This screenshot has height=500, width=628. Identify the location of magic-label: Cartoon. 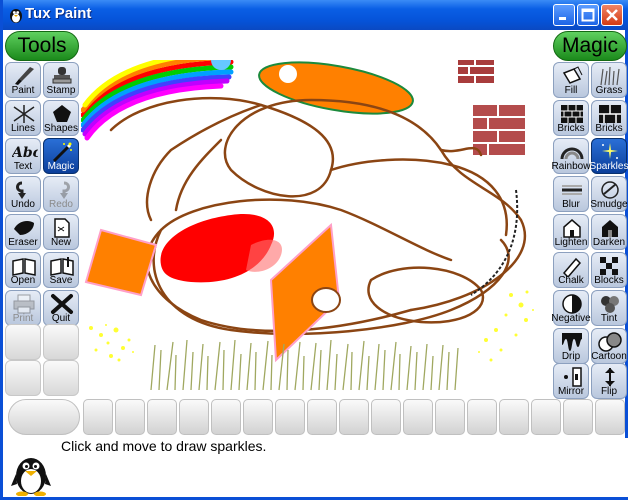
(609, 356).